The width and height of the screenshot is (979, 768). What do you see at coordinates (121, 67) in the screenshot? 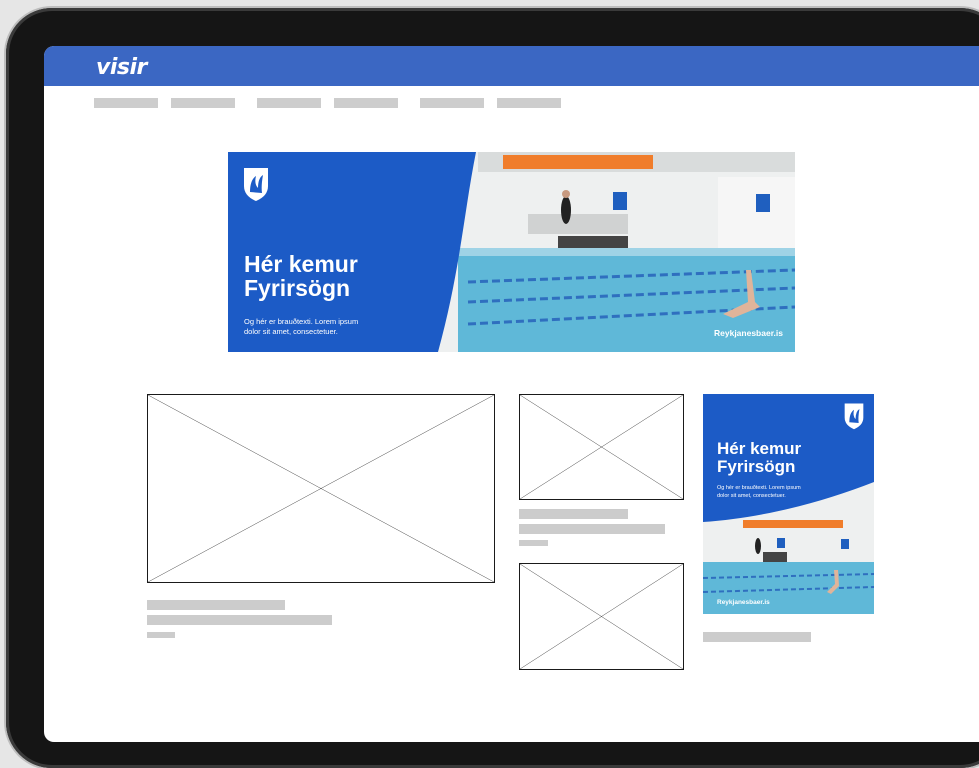
I see `visir-logo: visir` at bounding box center [121, 67].